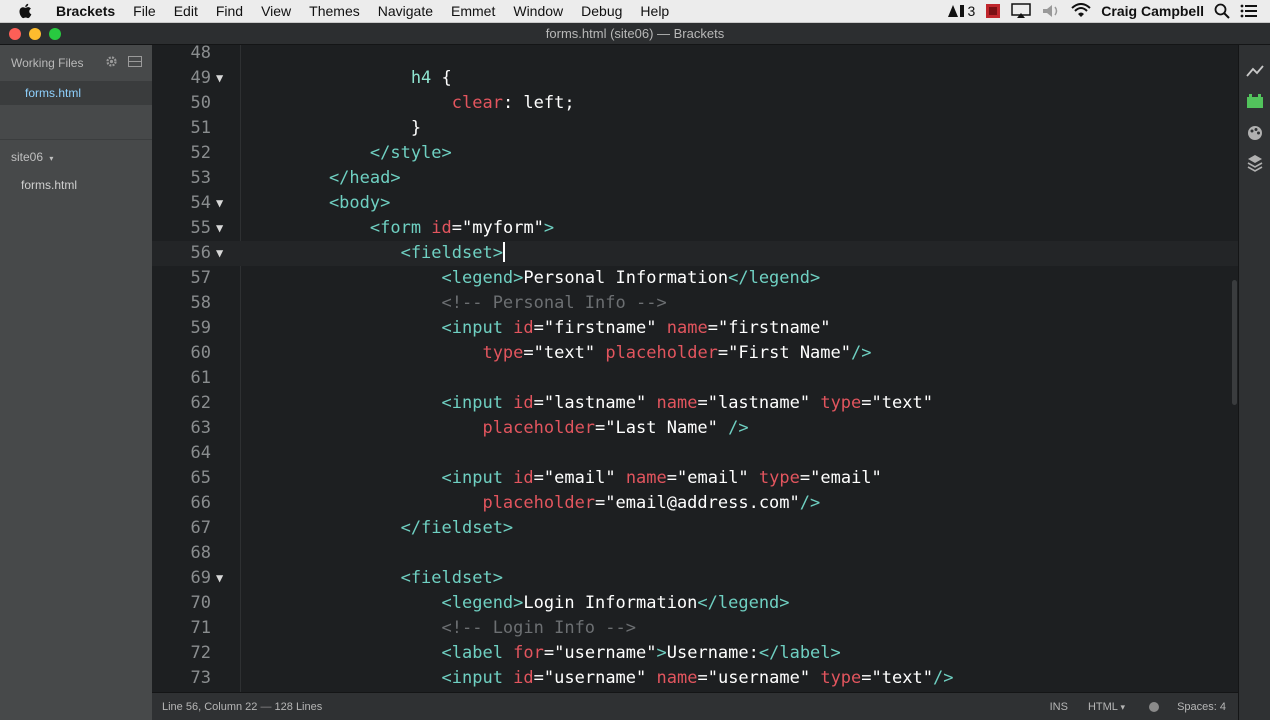 Image resolution: width=1270 pixels, height=720 pixels. What do you see at coordinates (473, 11) in the screenshot?
I see `menu-emmet: Emmet` at bounding box center [473, 11].